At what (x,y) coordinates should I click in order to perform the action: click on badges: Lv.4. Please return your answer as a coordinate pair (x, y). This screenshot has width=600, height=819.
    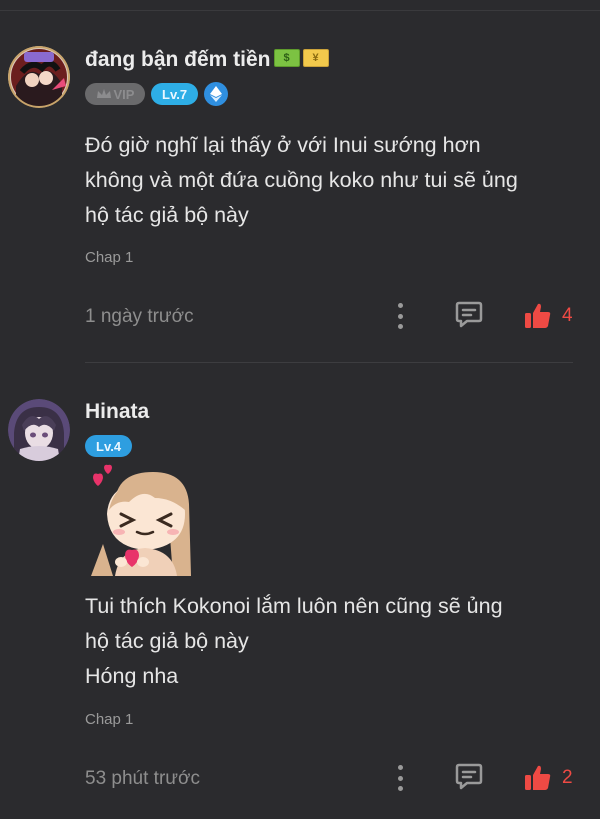
    Looking at the image, I should click on (109, 446).